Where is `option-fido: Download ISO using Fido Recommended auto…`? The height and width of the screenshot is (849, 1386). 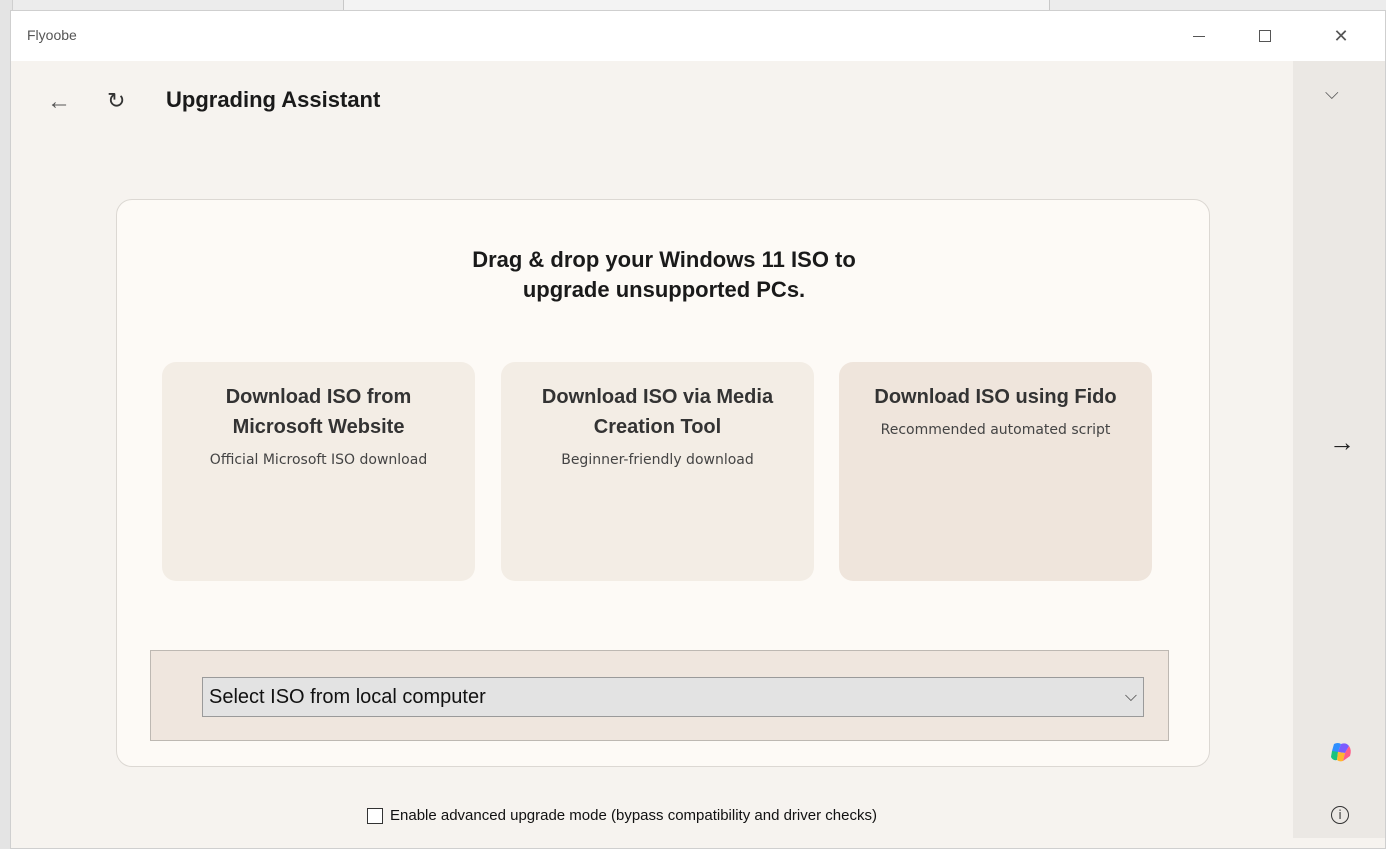 option-fido: Download ISO using Fido Recommended auto… is located at coordinates (995, 471).